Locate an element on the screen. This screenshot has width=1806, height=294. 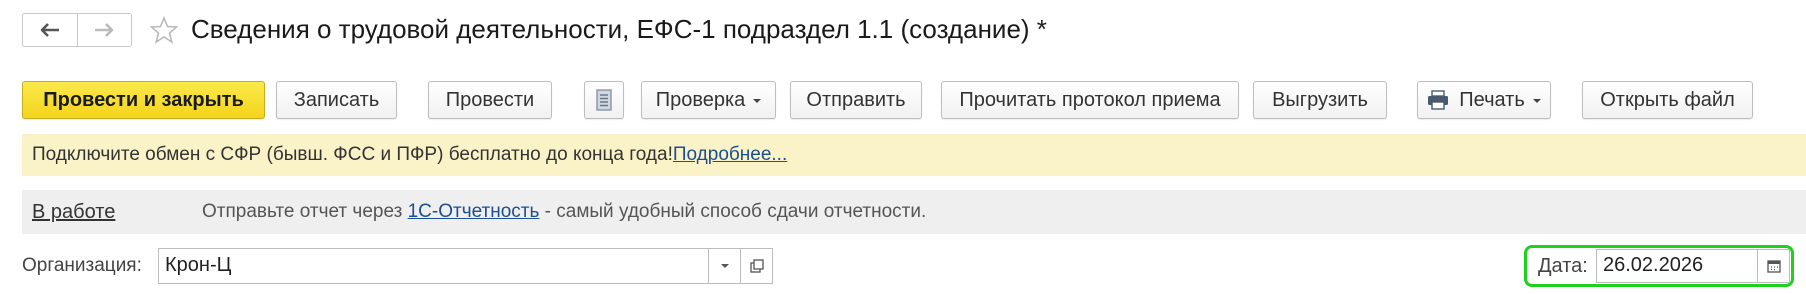
status-in-progress-link: В работе is located at coordinates (73, 212).